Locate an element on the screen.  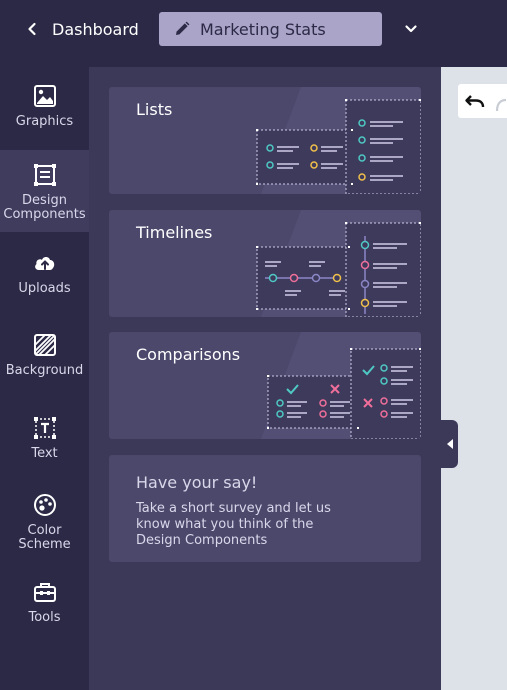
rail-item-text: Text is located at coordinates (44, 445).